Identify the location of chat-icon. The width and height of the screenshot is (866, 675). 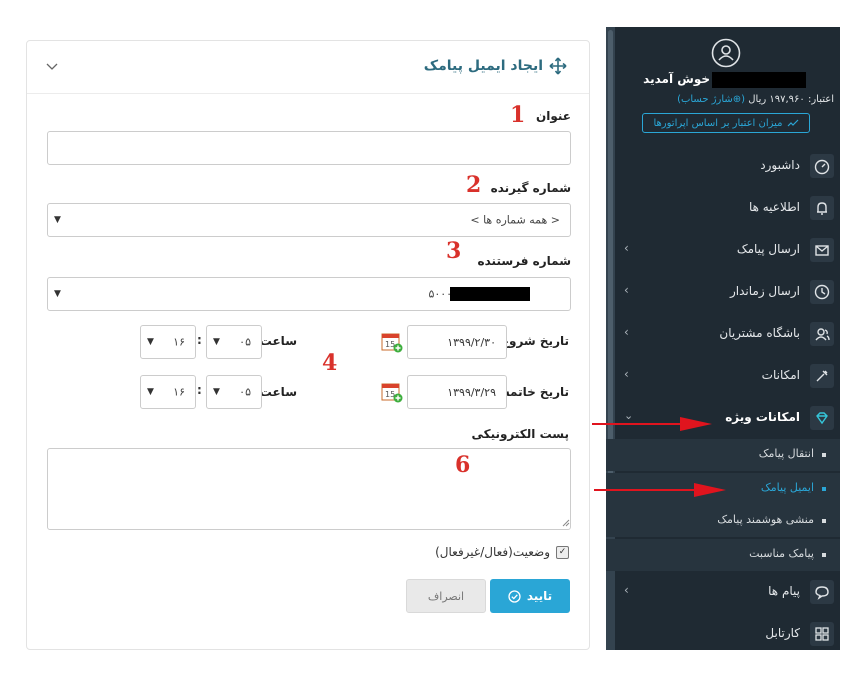
(822, 592).